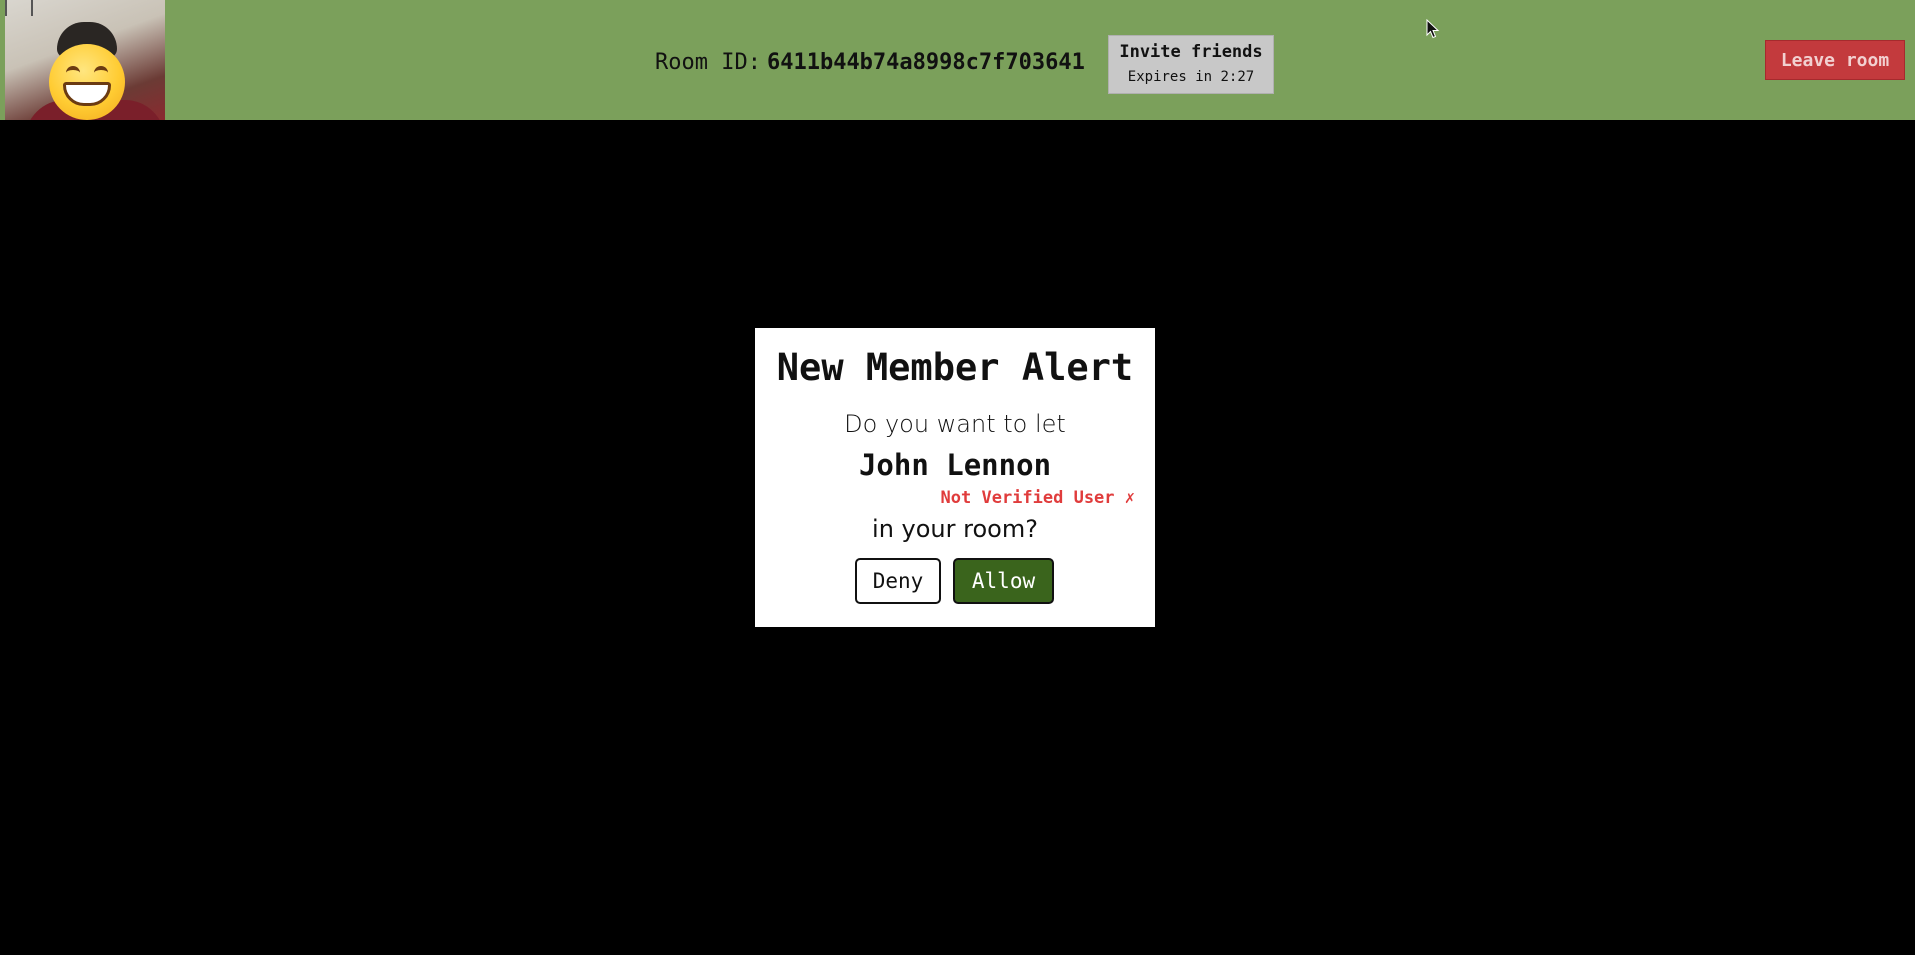 This screenshot has height=955, width=1915. What do you see at coordinates (1003, 581) in the screenshot?
I see `allow-button: Allow` at bounding box center [1003, 581].